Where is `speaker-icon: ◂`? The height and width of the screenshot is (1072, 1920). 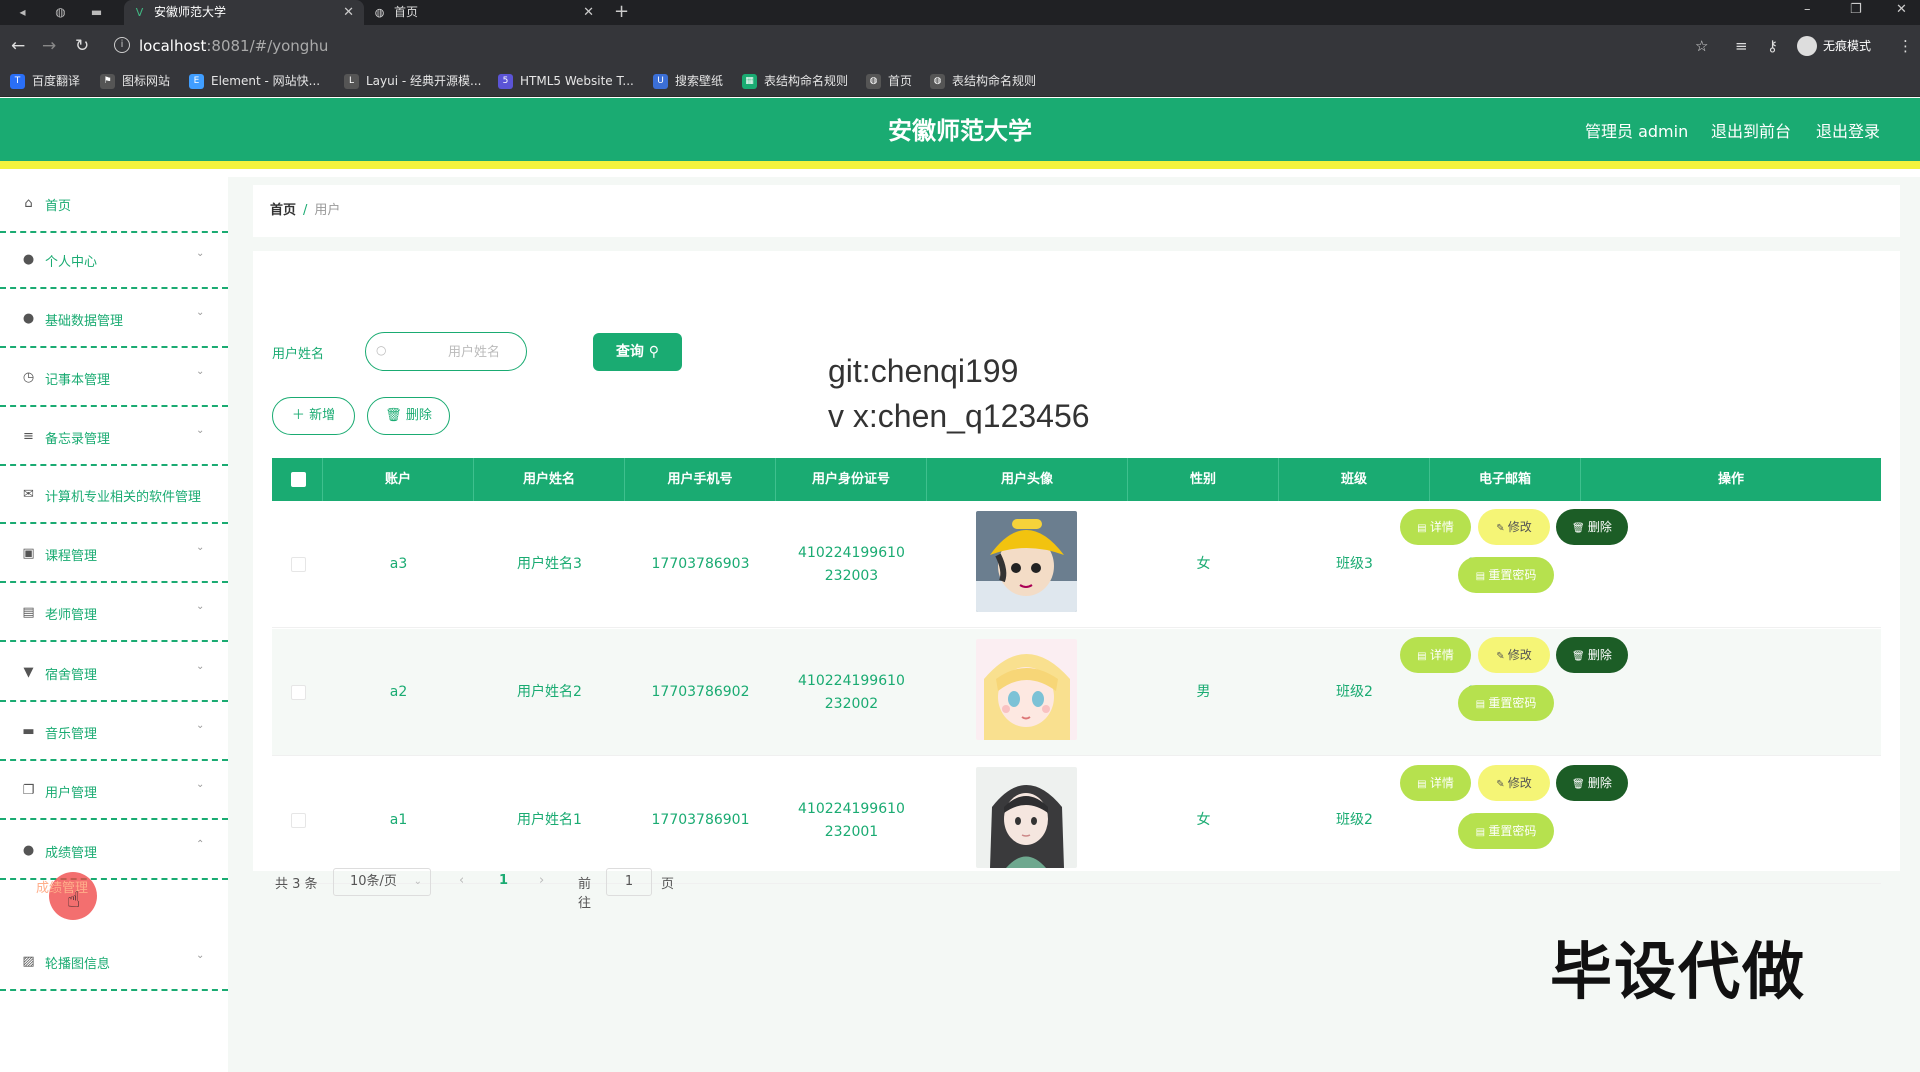 speaker-icon: ◂ is located at coordinates (22, 12).